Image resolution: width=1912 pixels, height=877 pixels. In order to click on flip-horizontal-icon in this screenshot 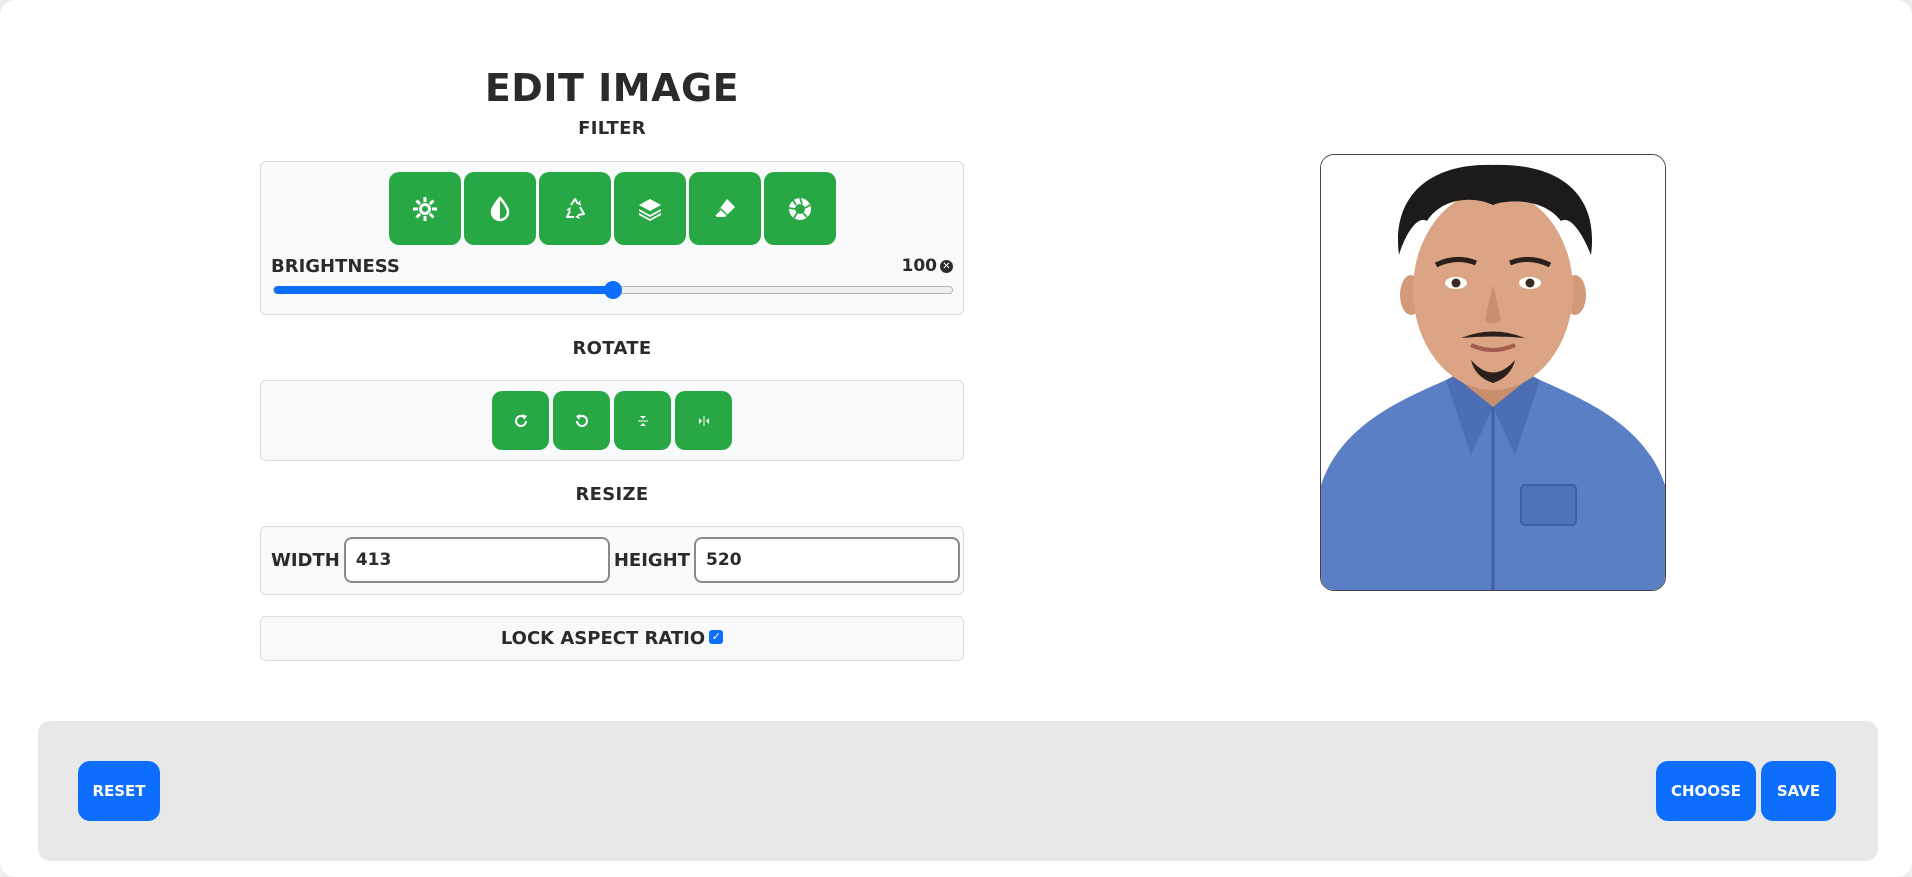, I will do `click(703, 420)`.